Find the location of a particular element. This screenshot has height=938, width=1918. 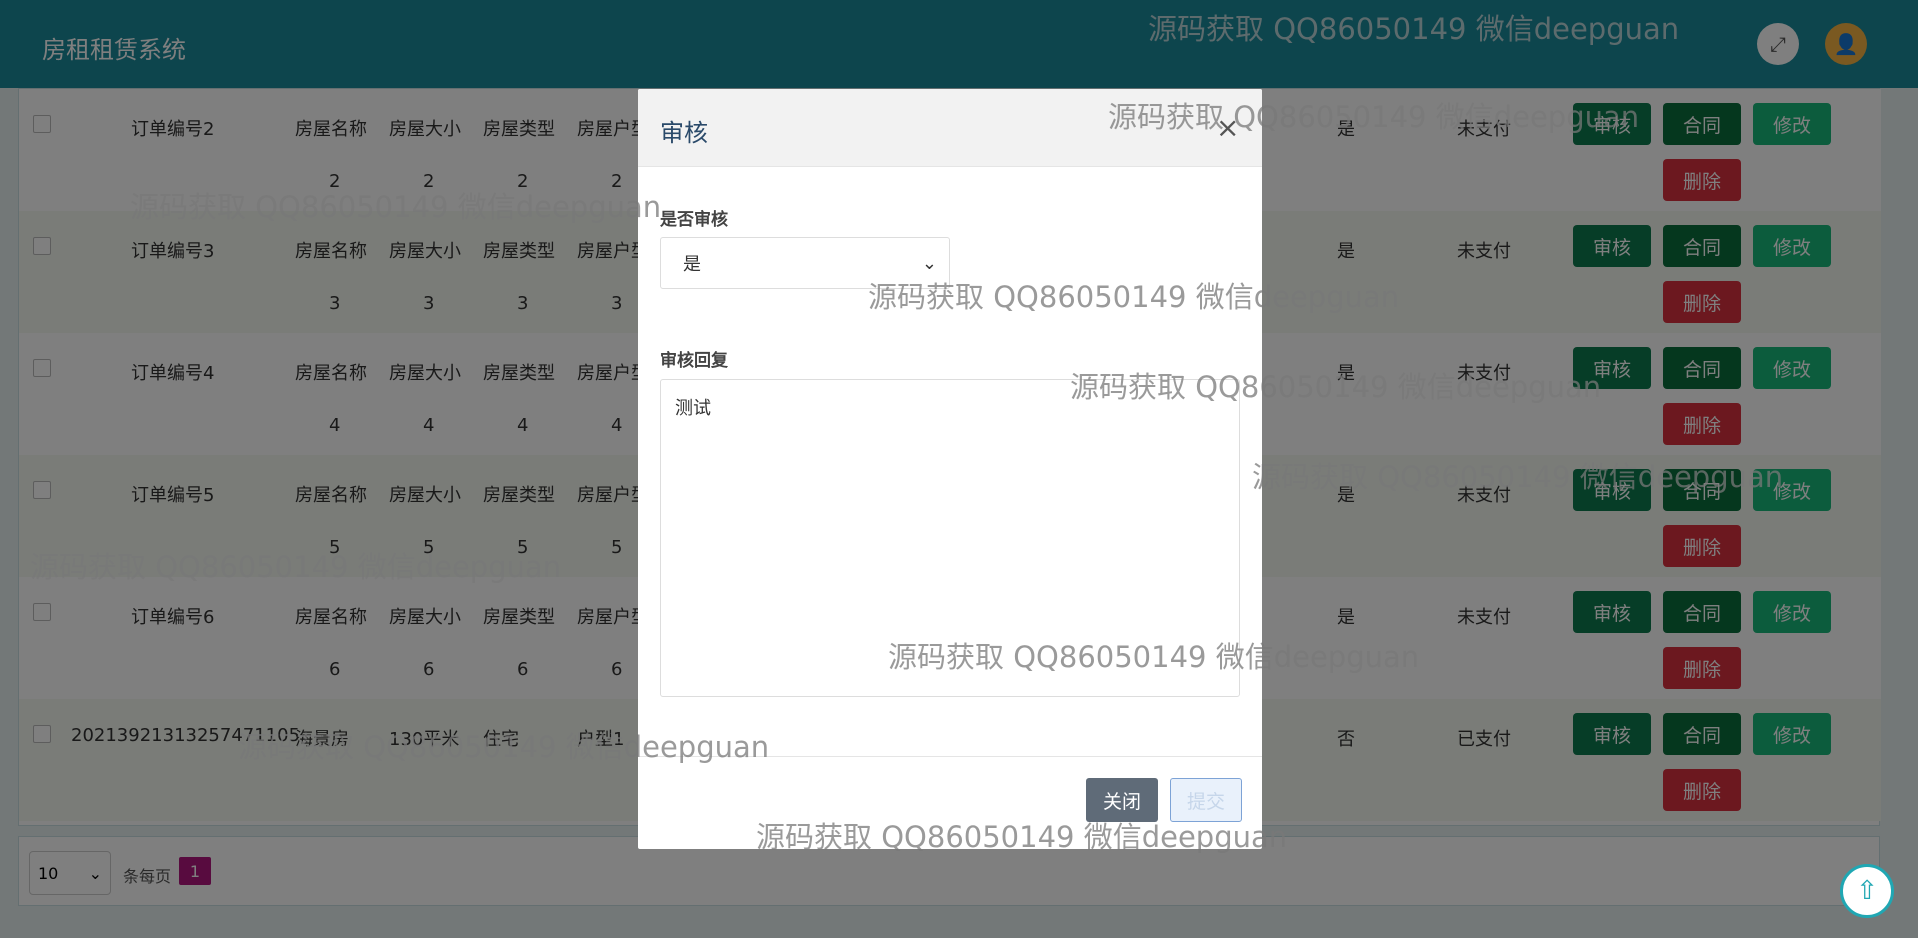

modal-title: 审核 is located at coordinates (684, 133).